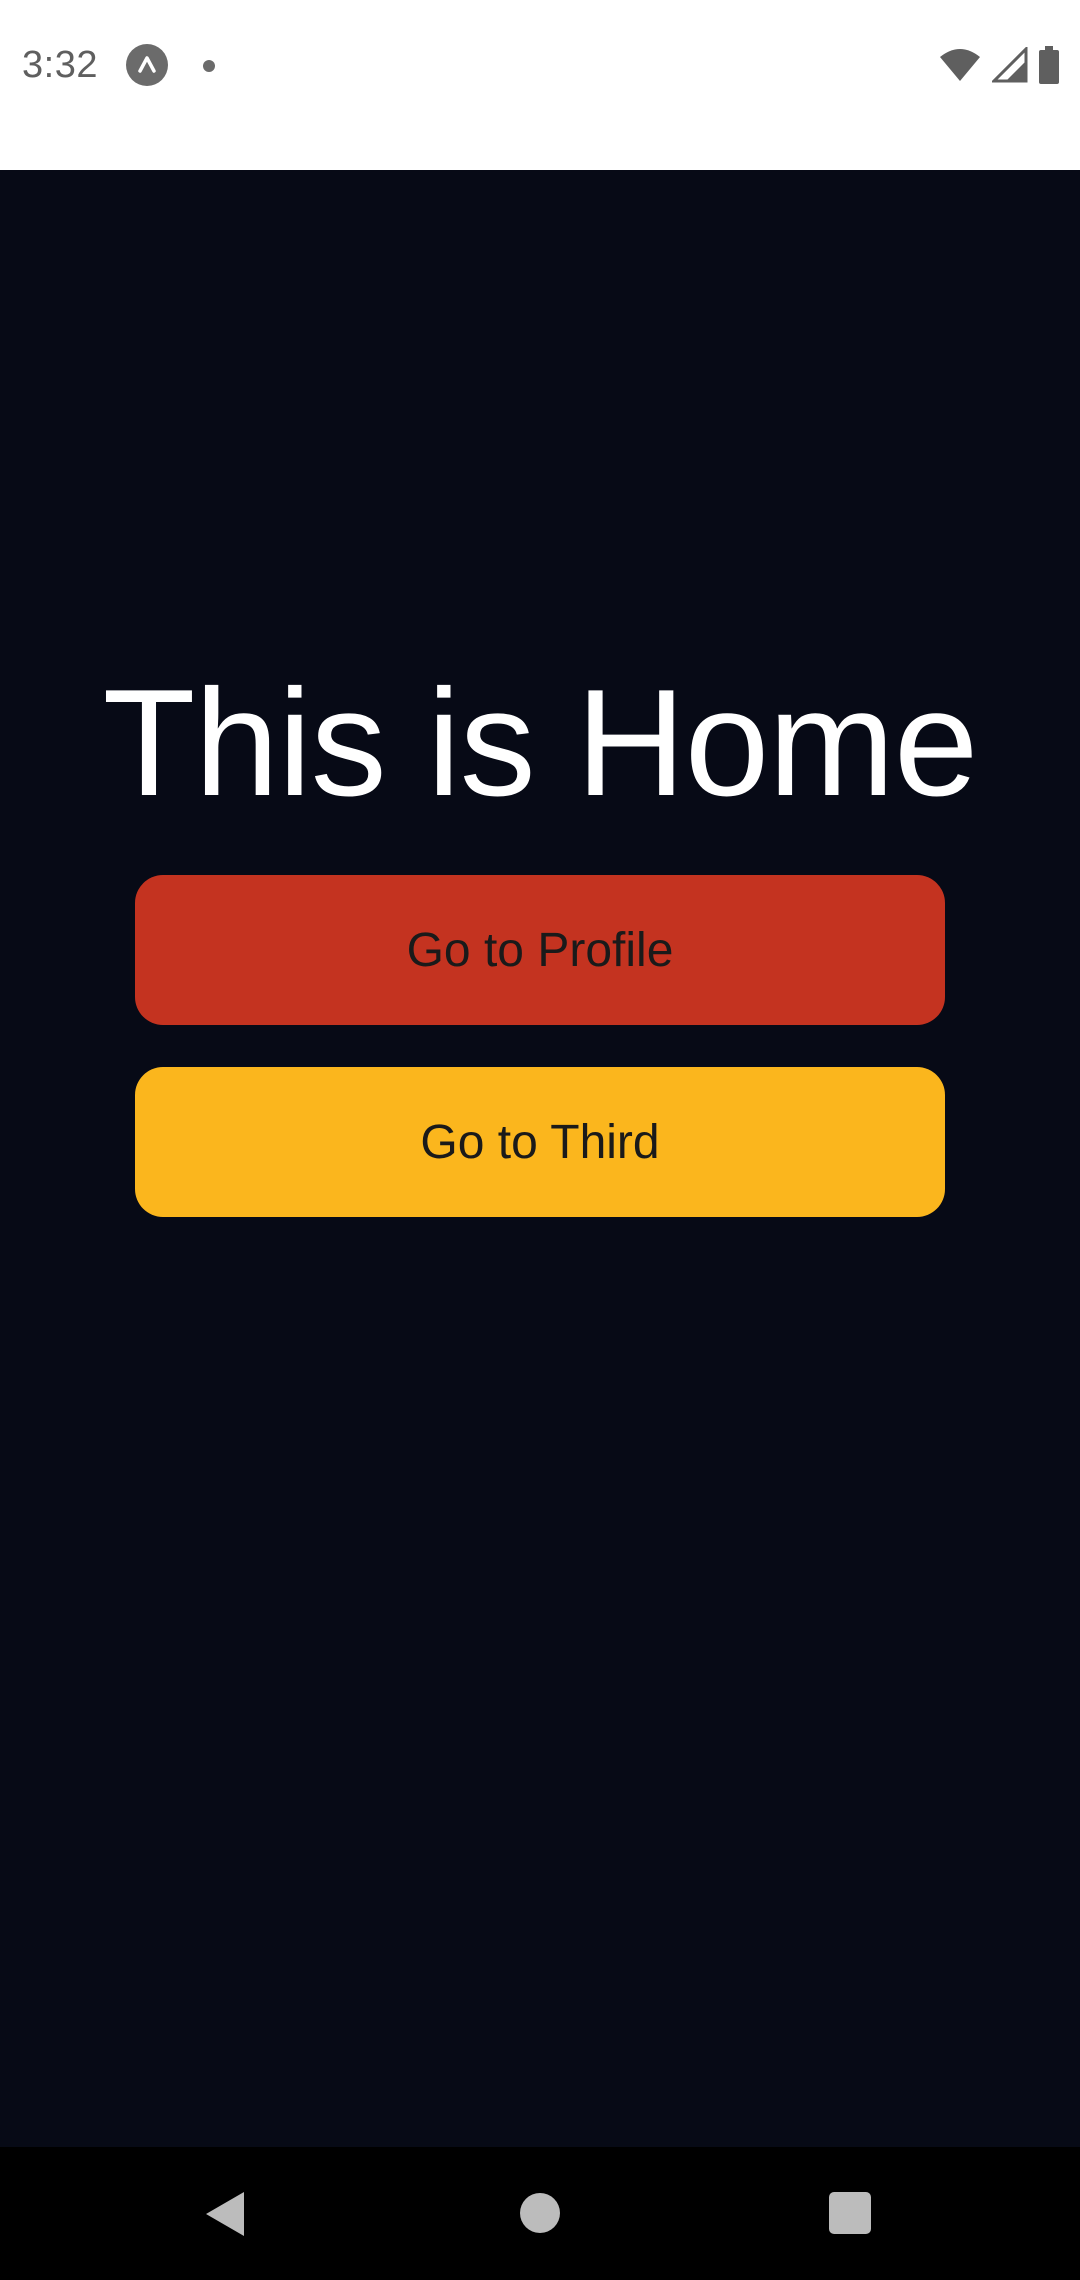  I want to click on page-title: This is Home, so click(540, 743).